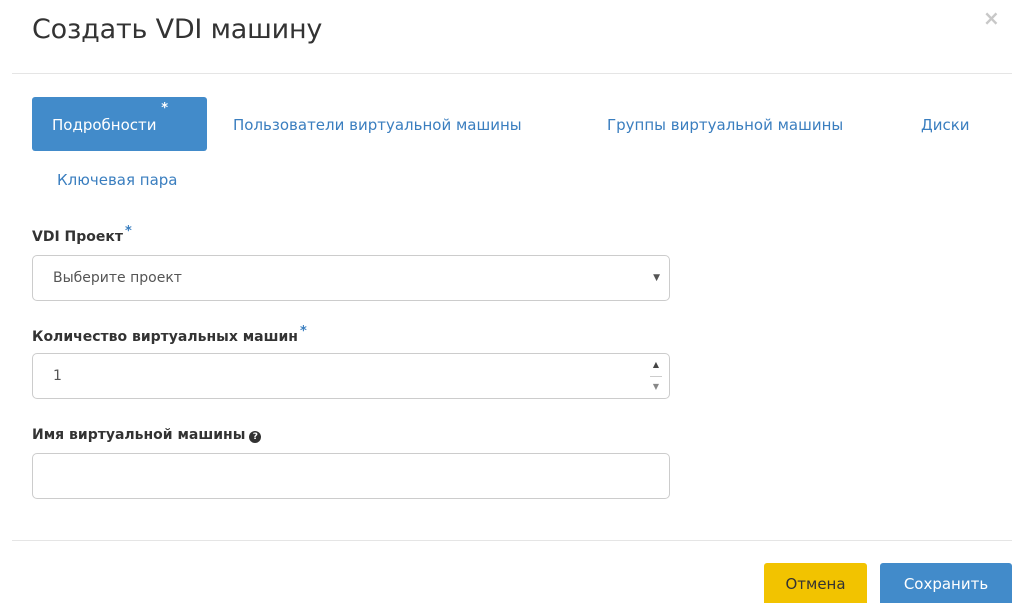  Describe the element at coordinates (815, 583) in the screenshot. I see `cancel-button: Отмена` at that location.